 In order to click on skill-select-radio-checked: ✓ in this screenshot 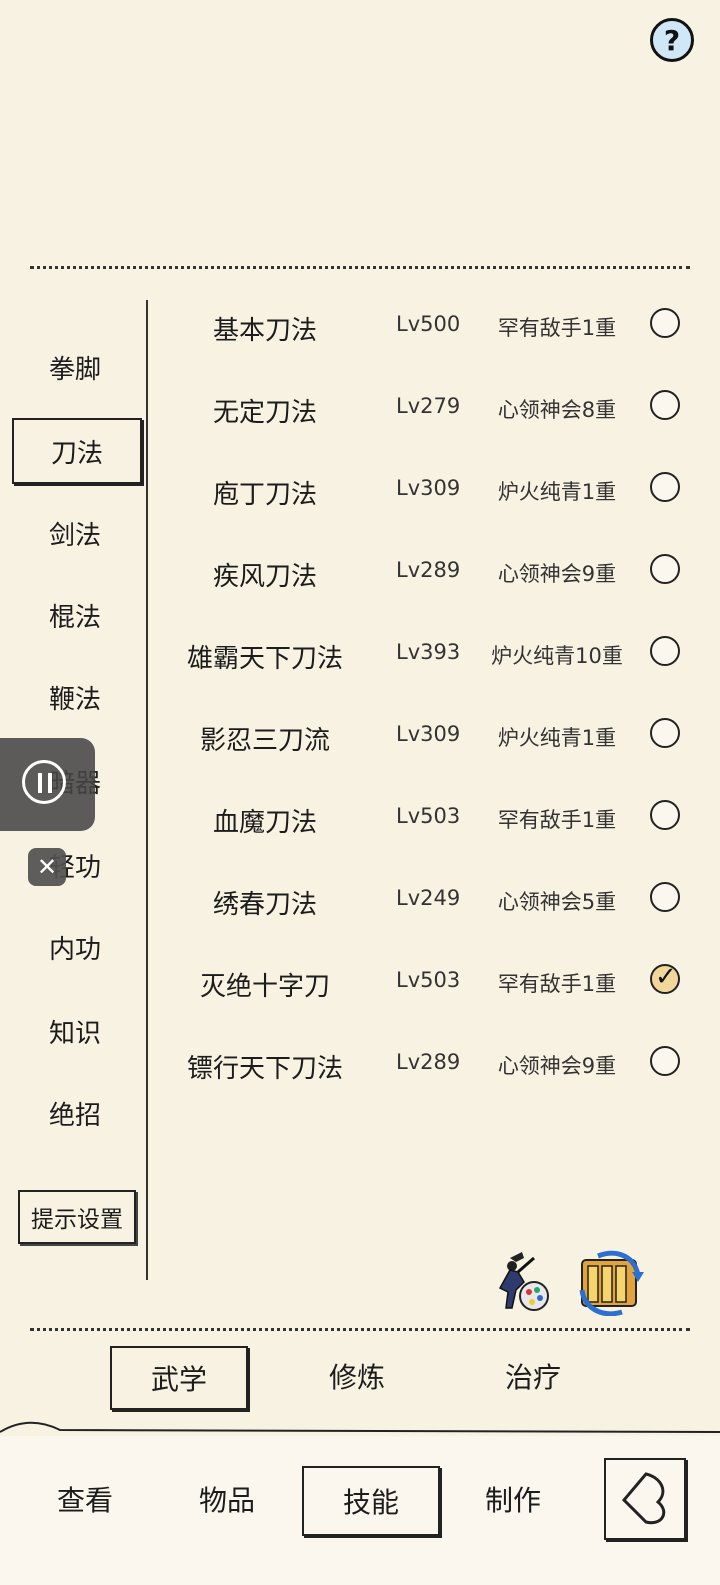, I will do `click(665, 978)`.